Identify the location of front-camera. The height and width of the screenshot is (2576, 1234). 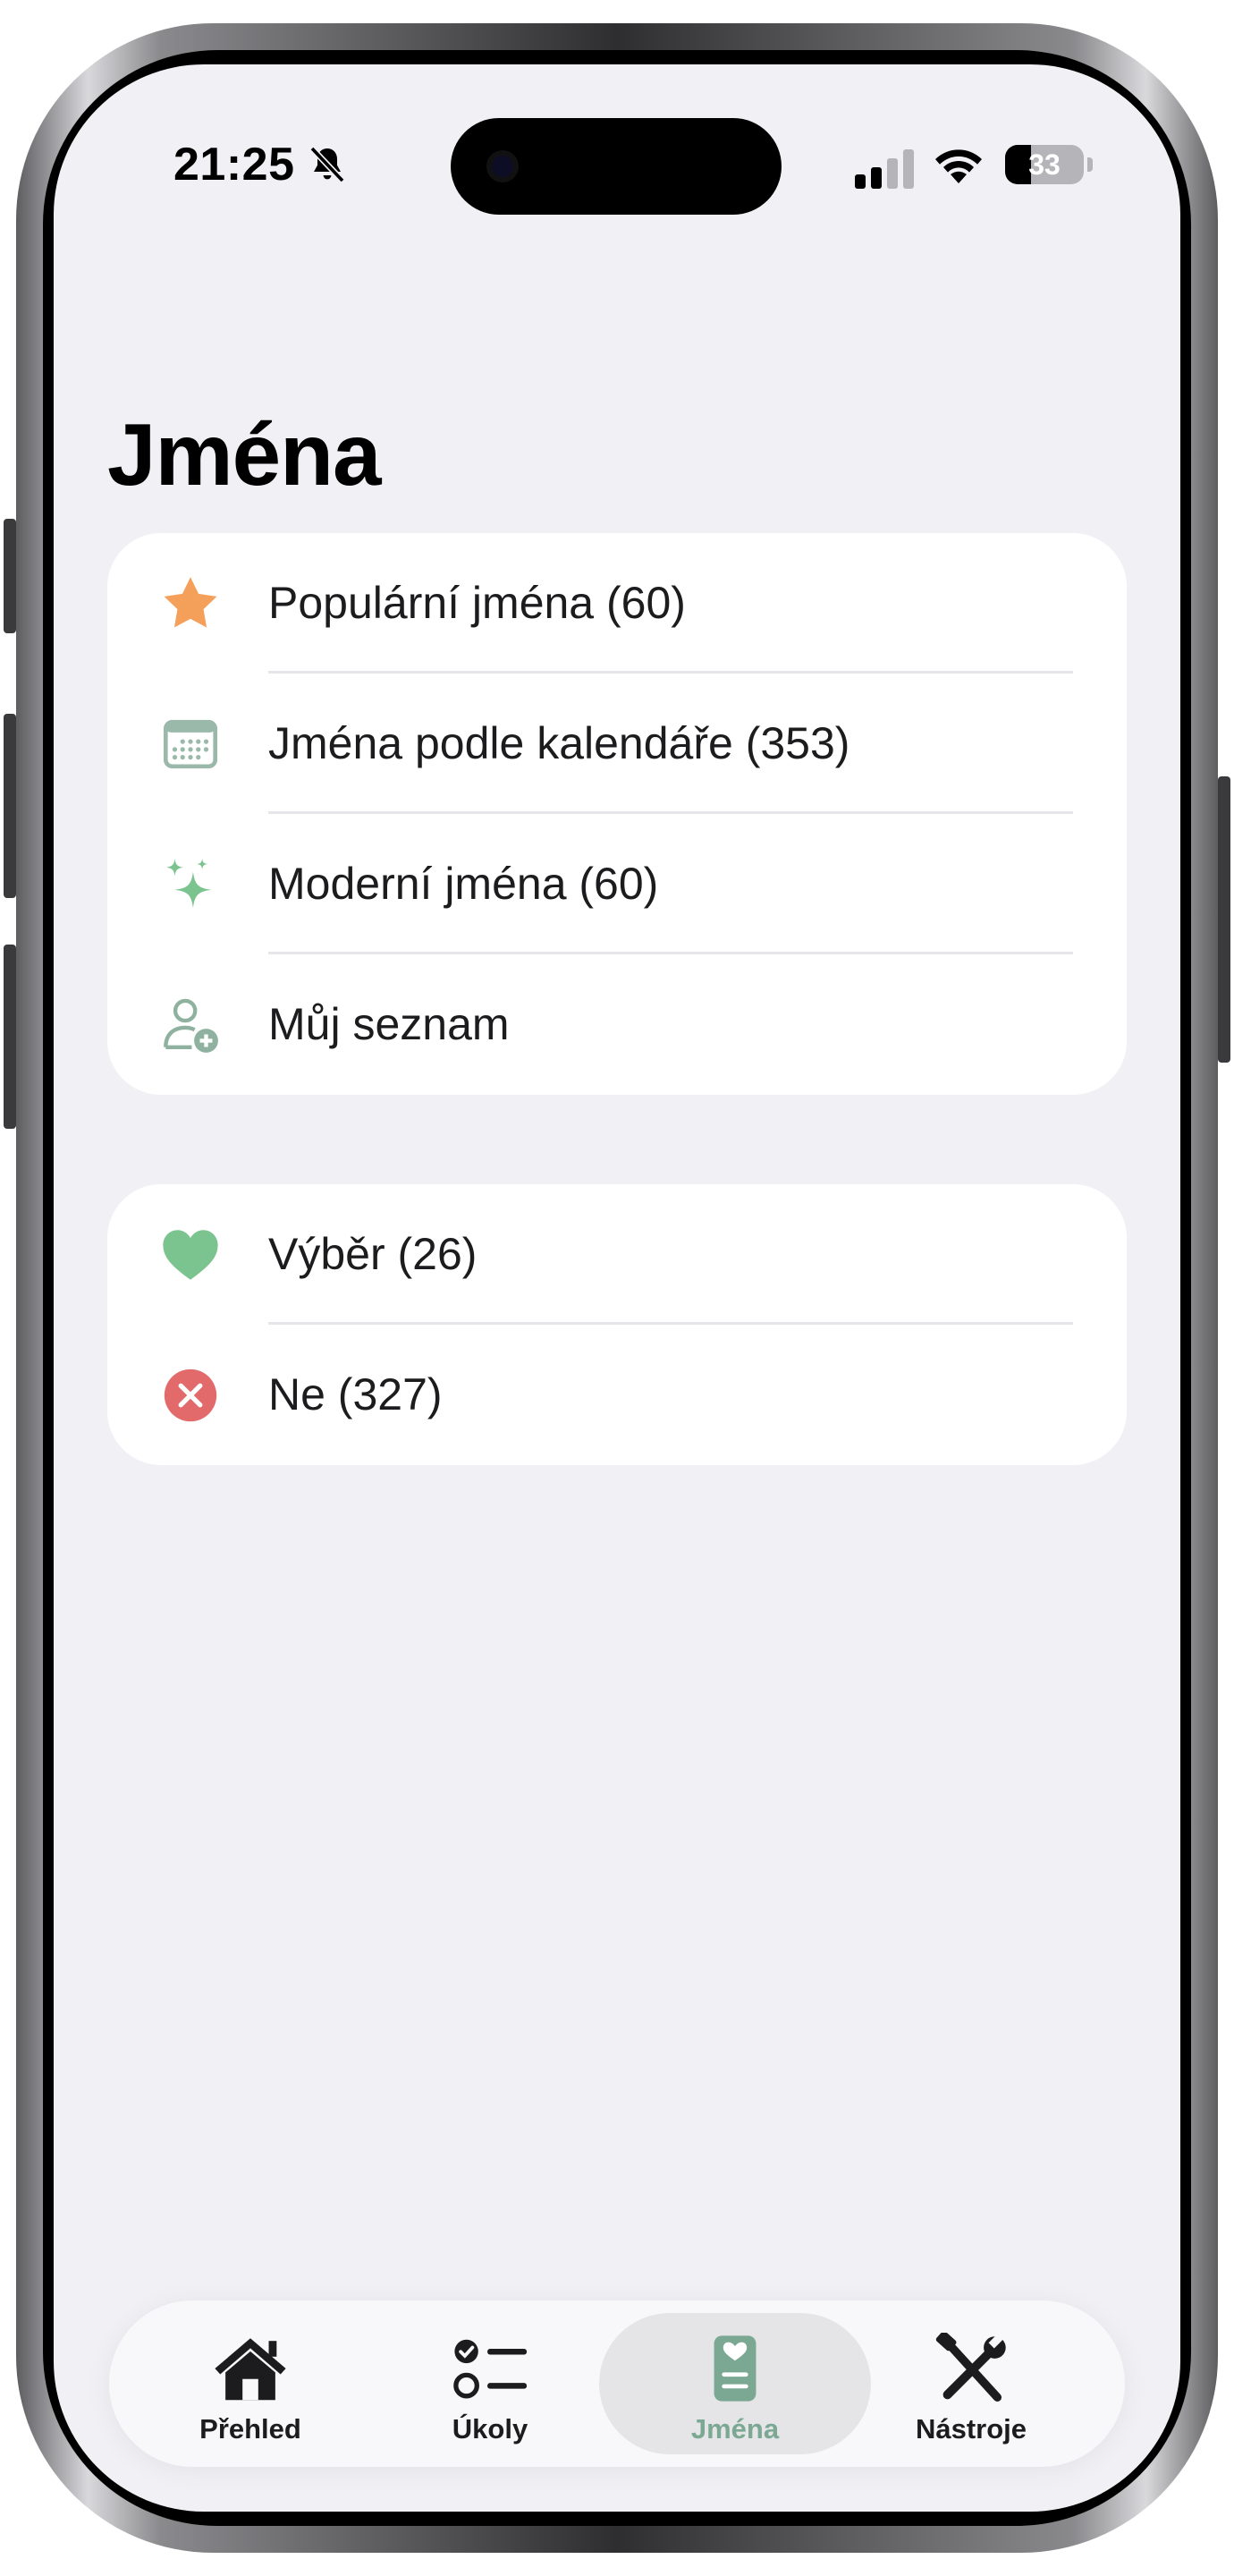
(503, 166).